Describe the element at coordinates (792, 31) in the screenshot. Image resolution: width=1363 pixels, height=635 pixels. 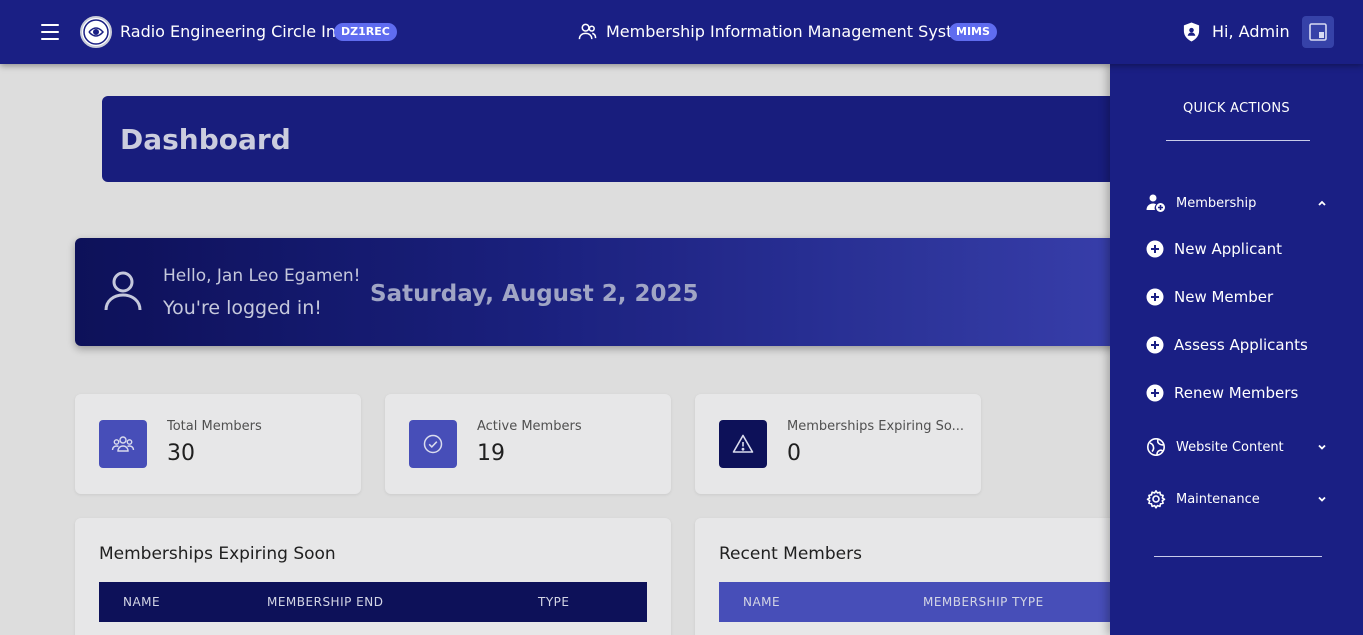
I see `system-title: Membership Information Management System` at that location.